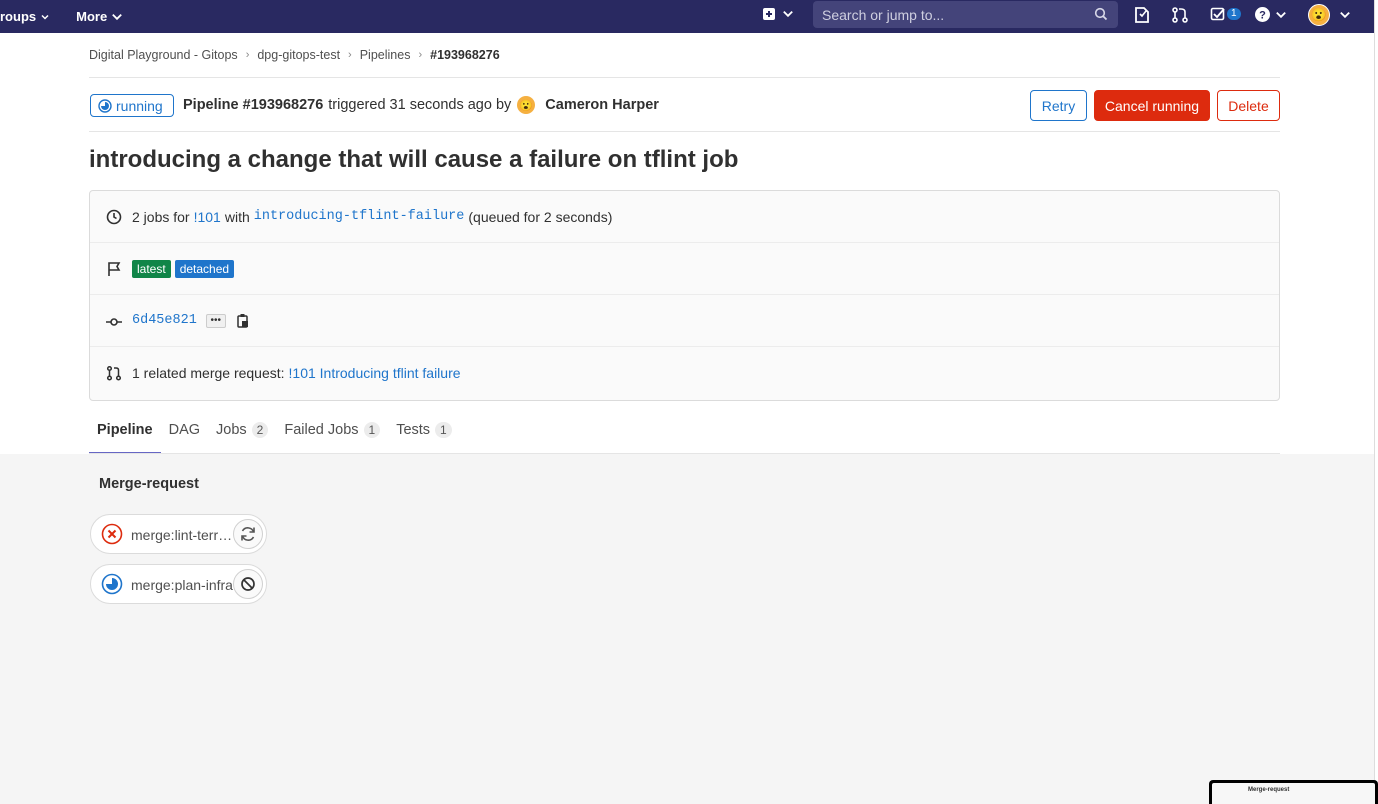 The width and height of the screenshot is (1378, 804). What do you see at coordinates (684, 321) in the screenshot?
I see `commit-row: 6d45e821 •••` at bounding box center [684, 321].